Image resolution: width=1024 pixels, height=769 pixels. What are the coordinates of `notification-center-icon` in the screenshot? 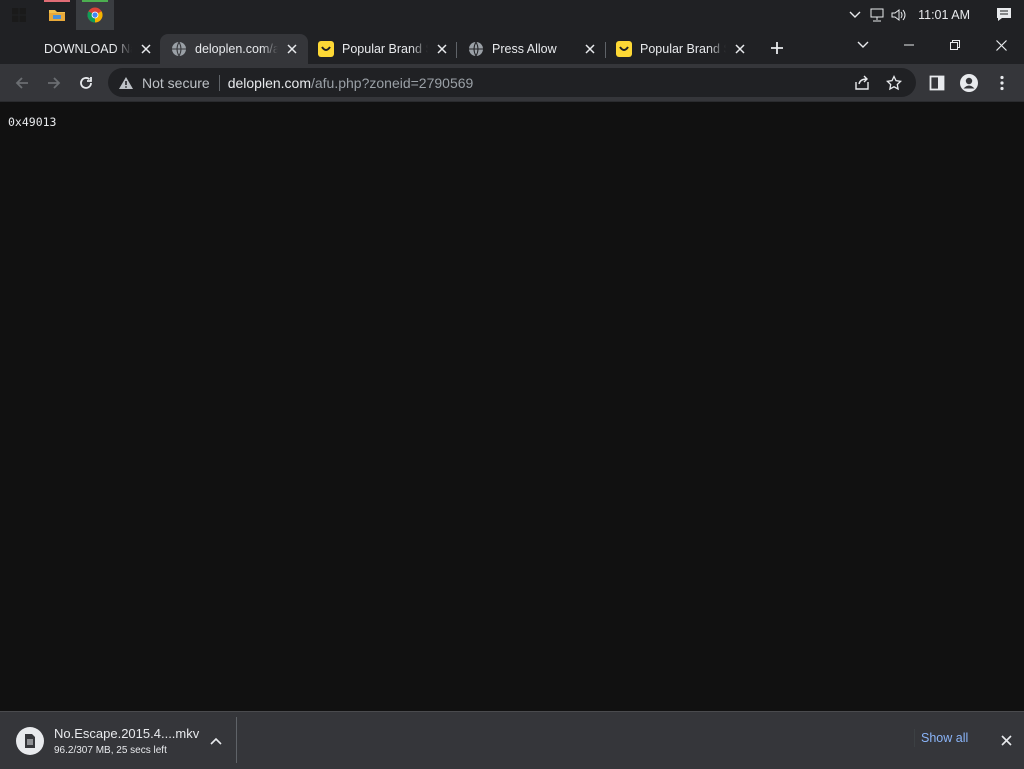 It's located at (1004, 15).